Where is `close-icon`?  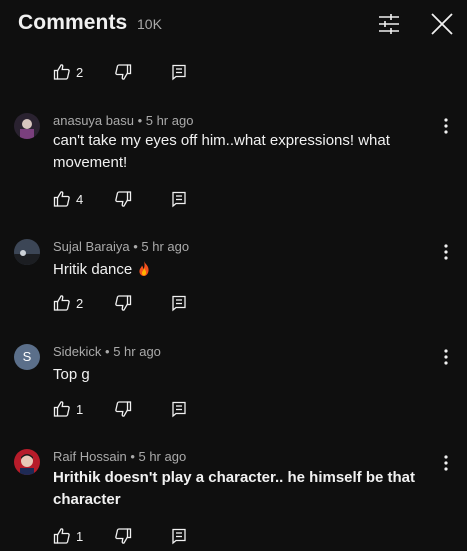
close-icon is located at coordinates (442, 24).